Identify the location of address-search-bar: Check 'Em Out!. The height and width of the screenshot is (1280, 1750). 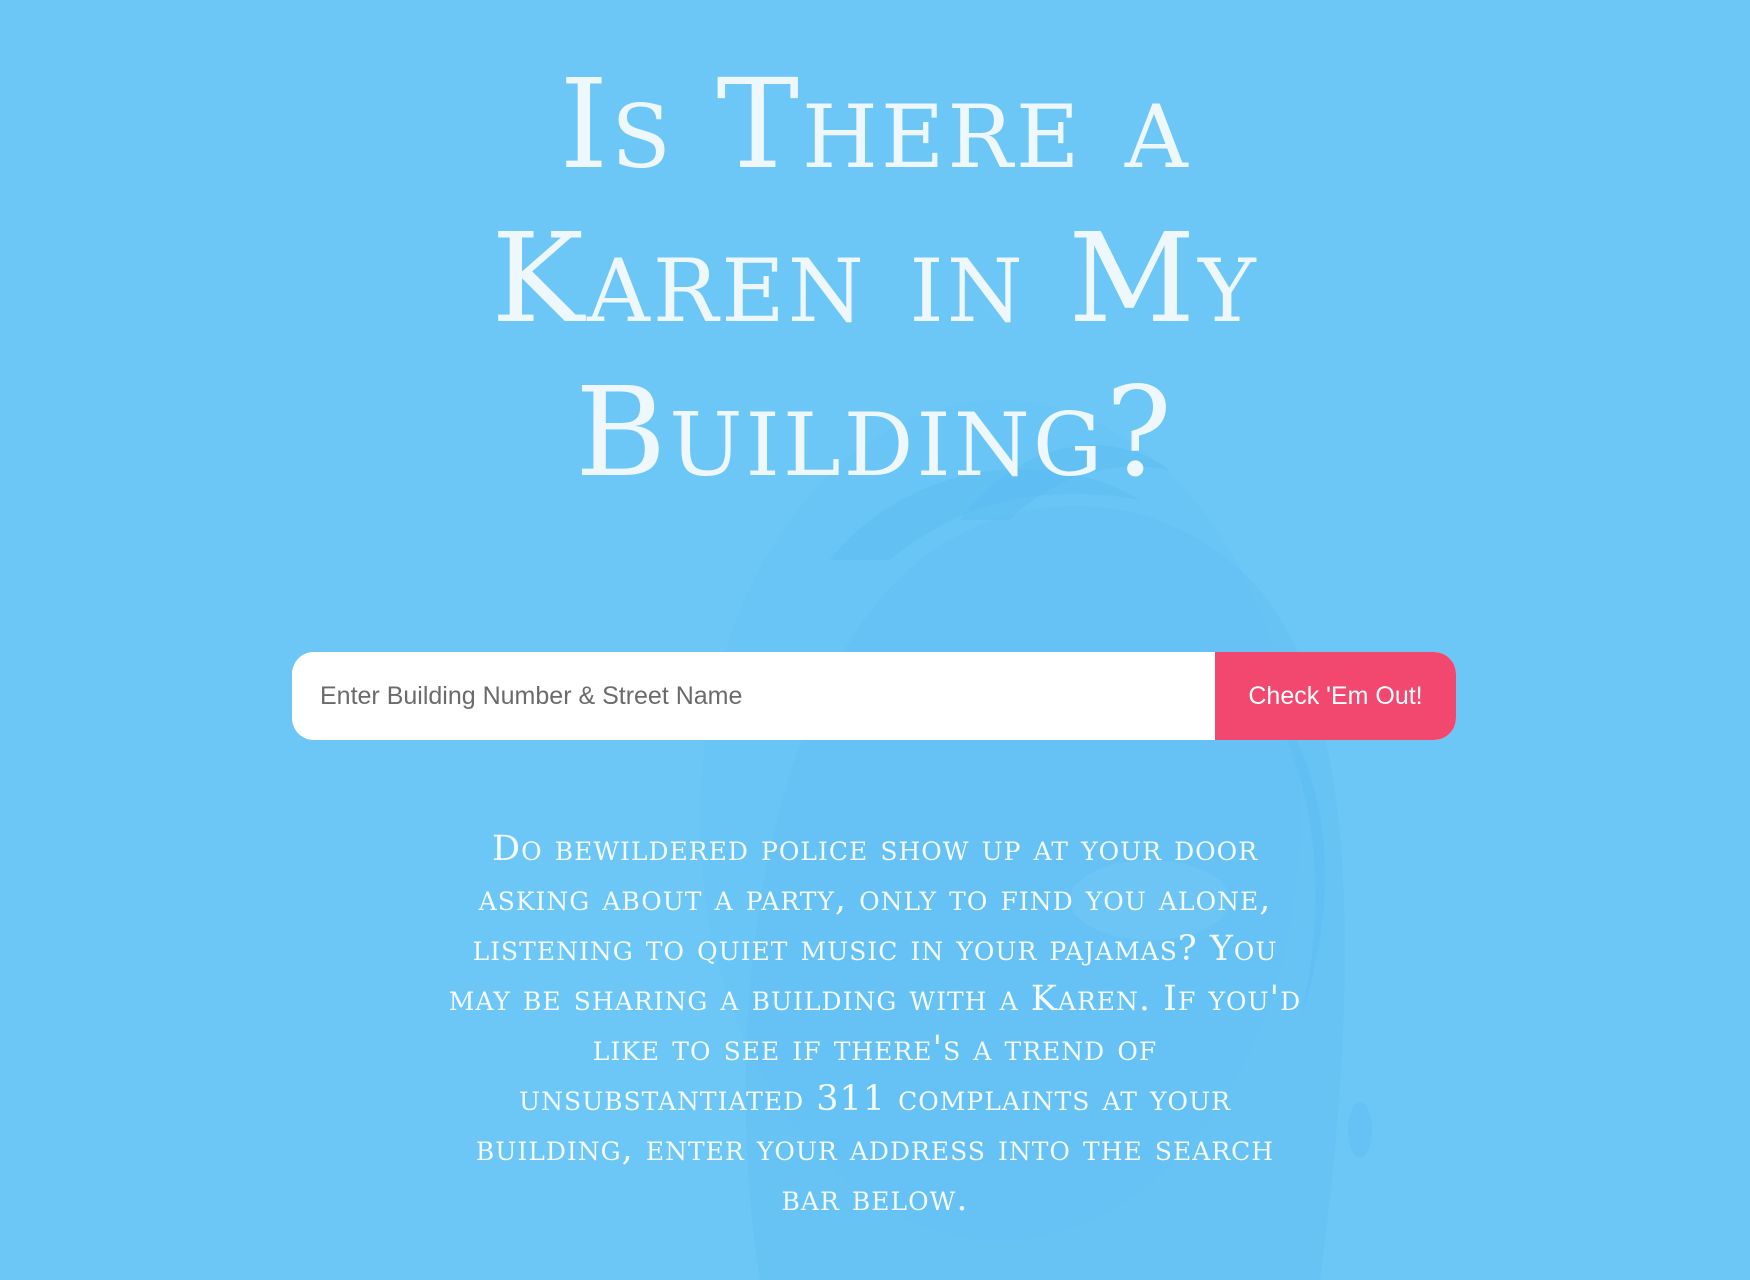
(874, 696).